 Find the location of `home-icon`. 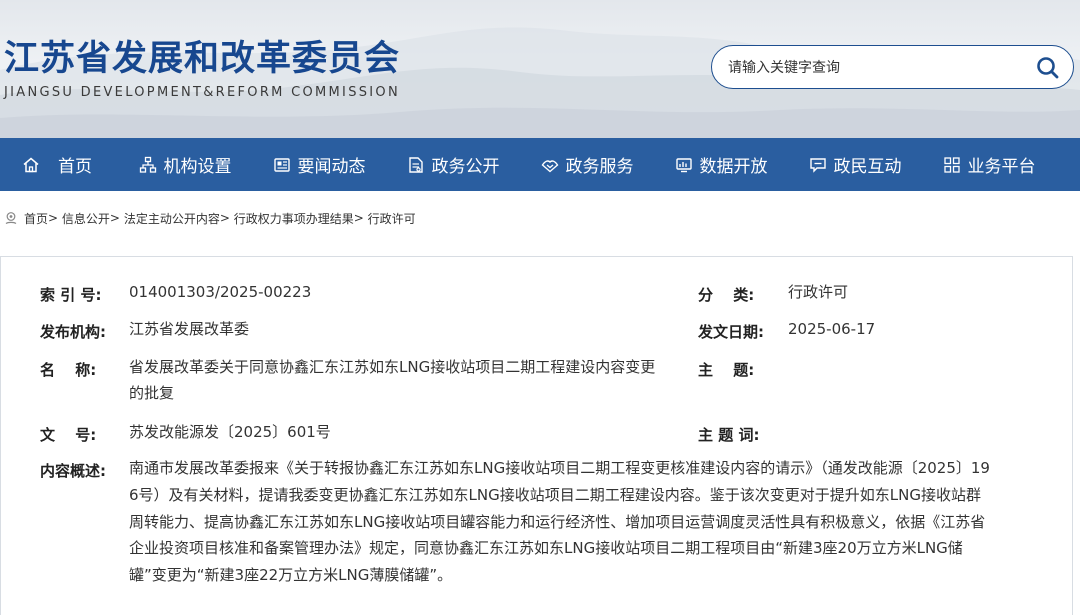

home-icon is located at coordinates (31, 165).